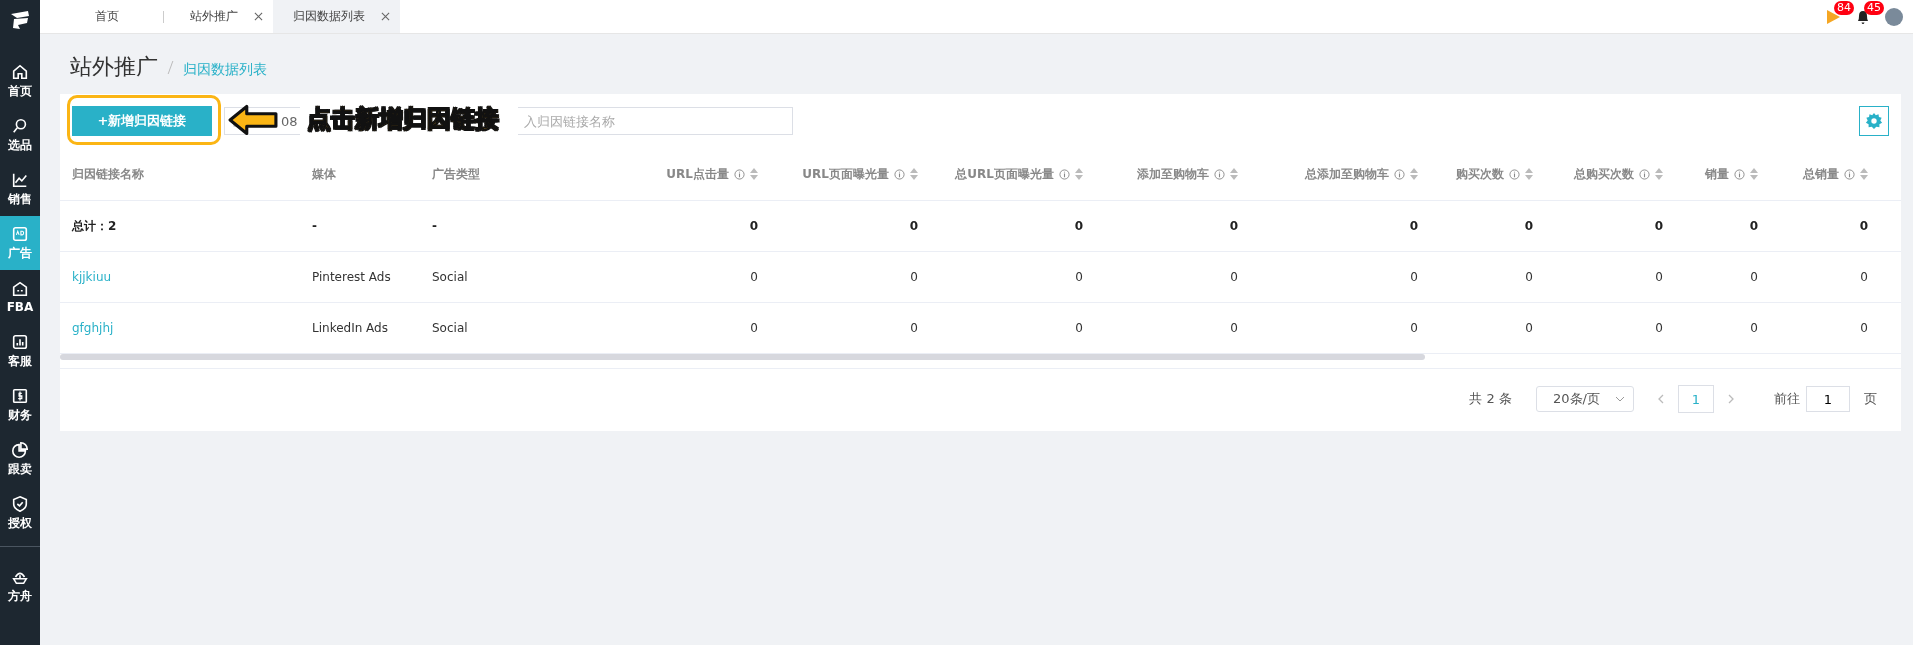  I want to click on sidebar-item: 客服, so click(20, 351).